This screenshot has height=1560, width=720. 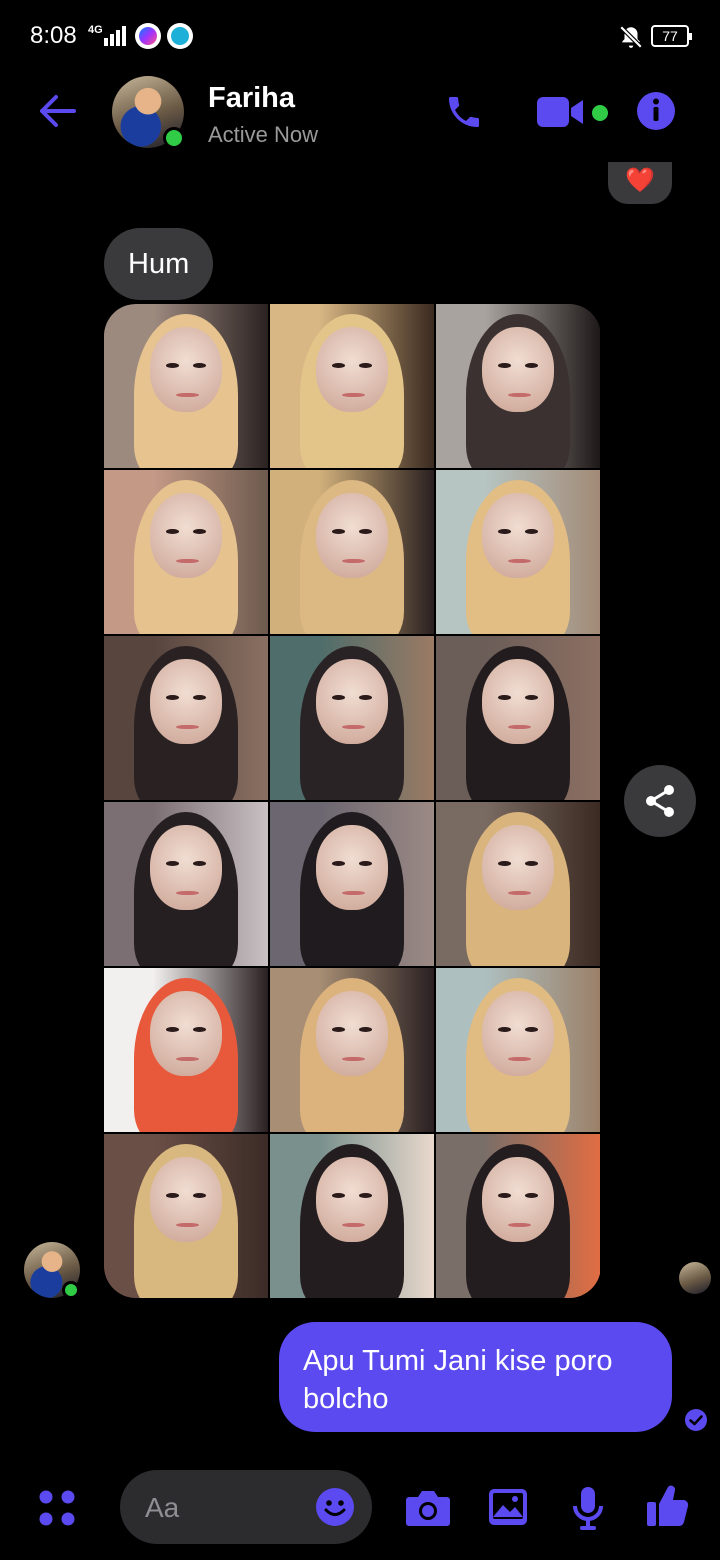 What do you see at coordinates (251, 98) in the screenshot?
I see `contact-name: Fariha` at bounding box center [251, 98].